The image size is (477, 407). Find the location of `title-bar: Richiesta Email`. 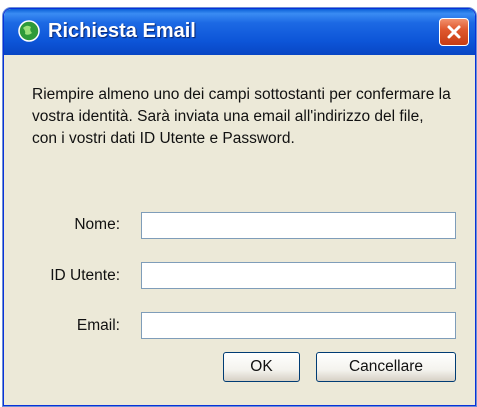

title-bar: Richiesta Email is located at coordinates (239, 32).